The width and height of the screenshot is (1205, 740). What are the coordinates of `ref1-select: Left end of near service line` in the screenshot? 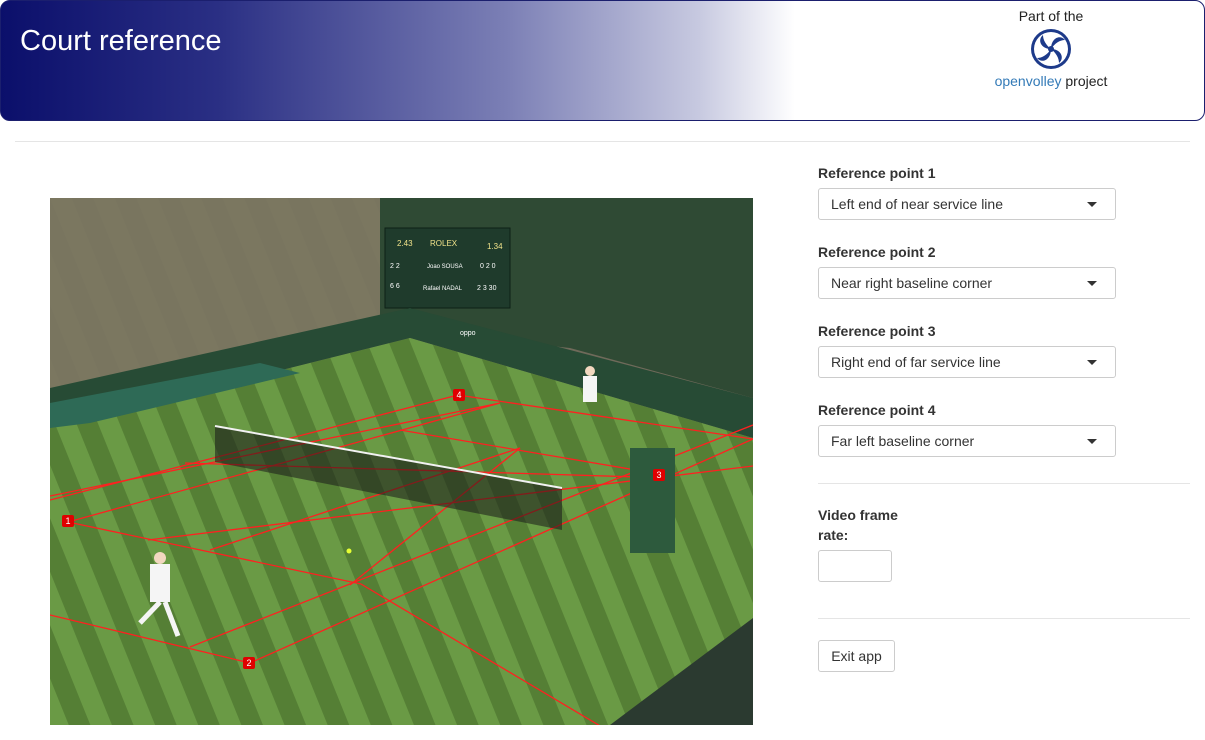 It's located at (967, 204).